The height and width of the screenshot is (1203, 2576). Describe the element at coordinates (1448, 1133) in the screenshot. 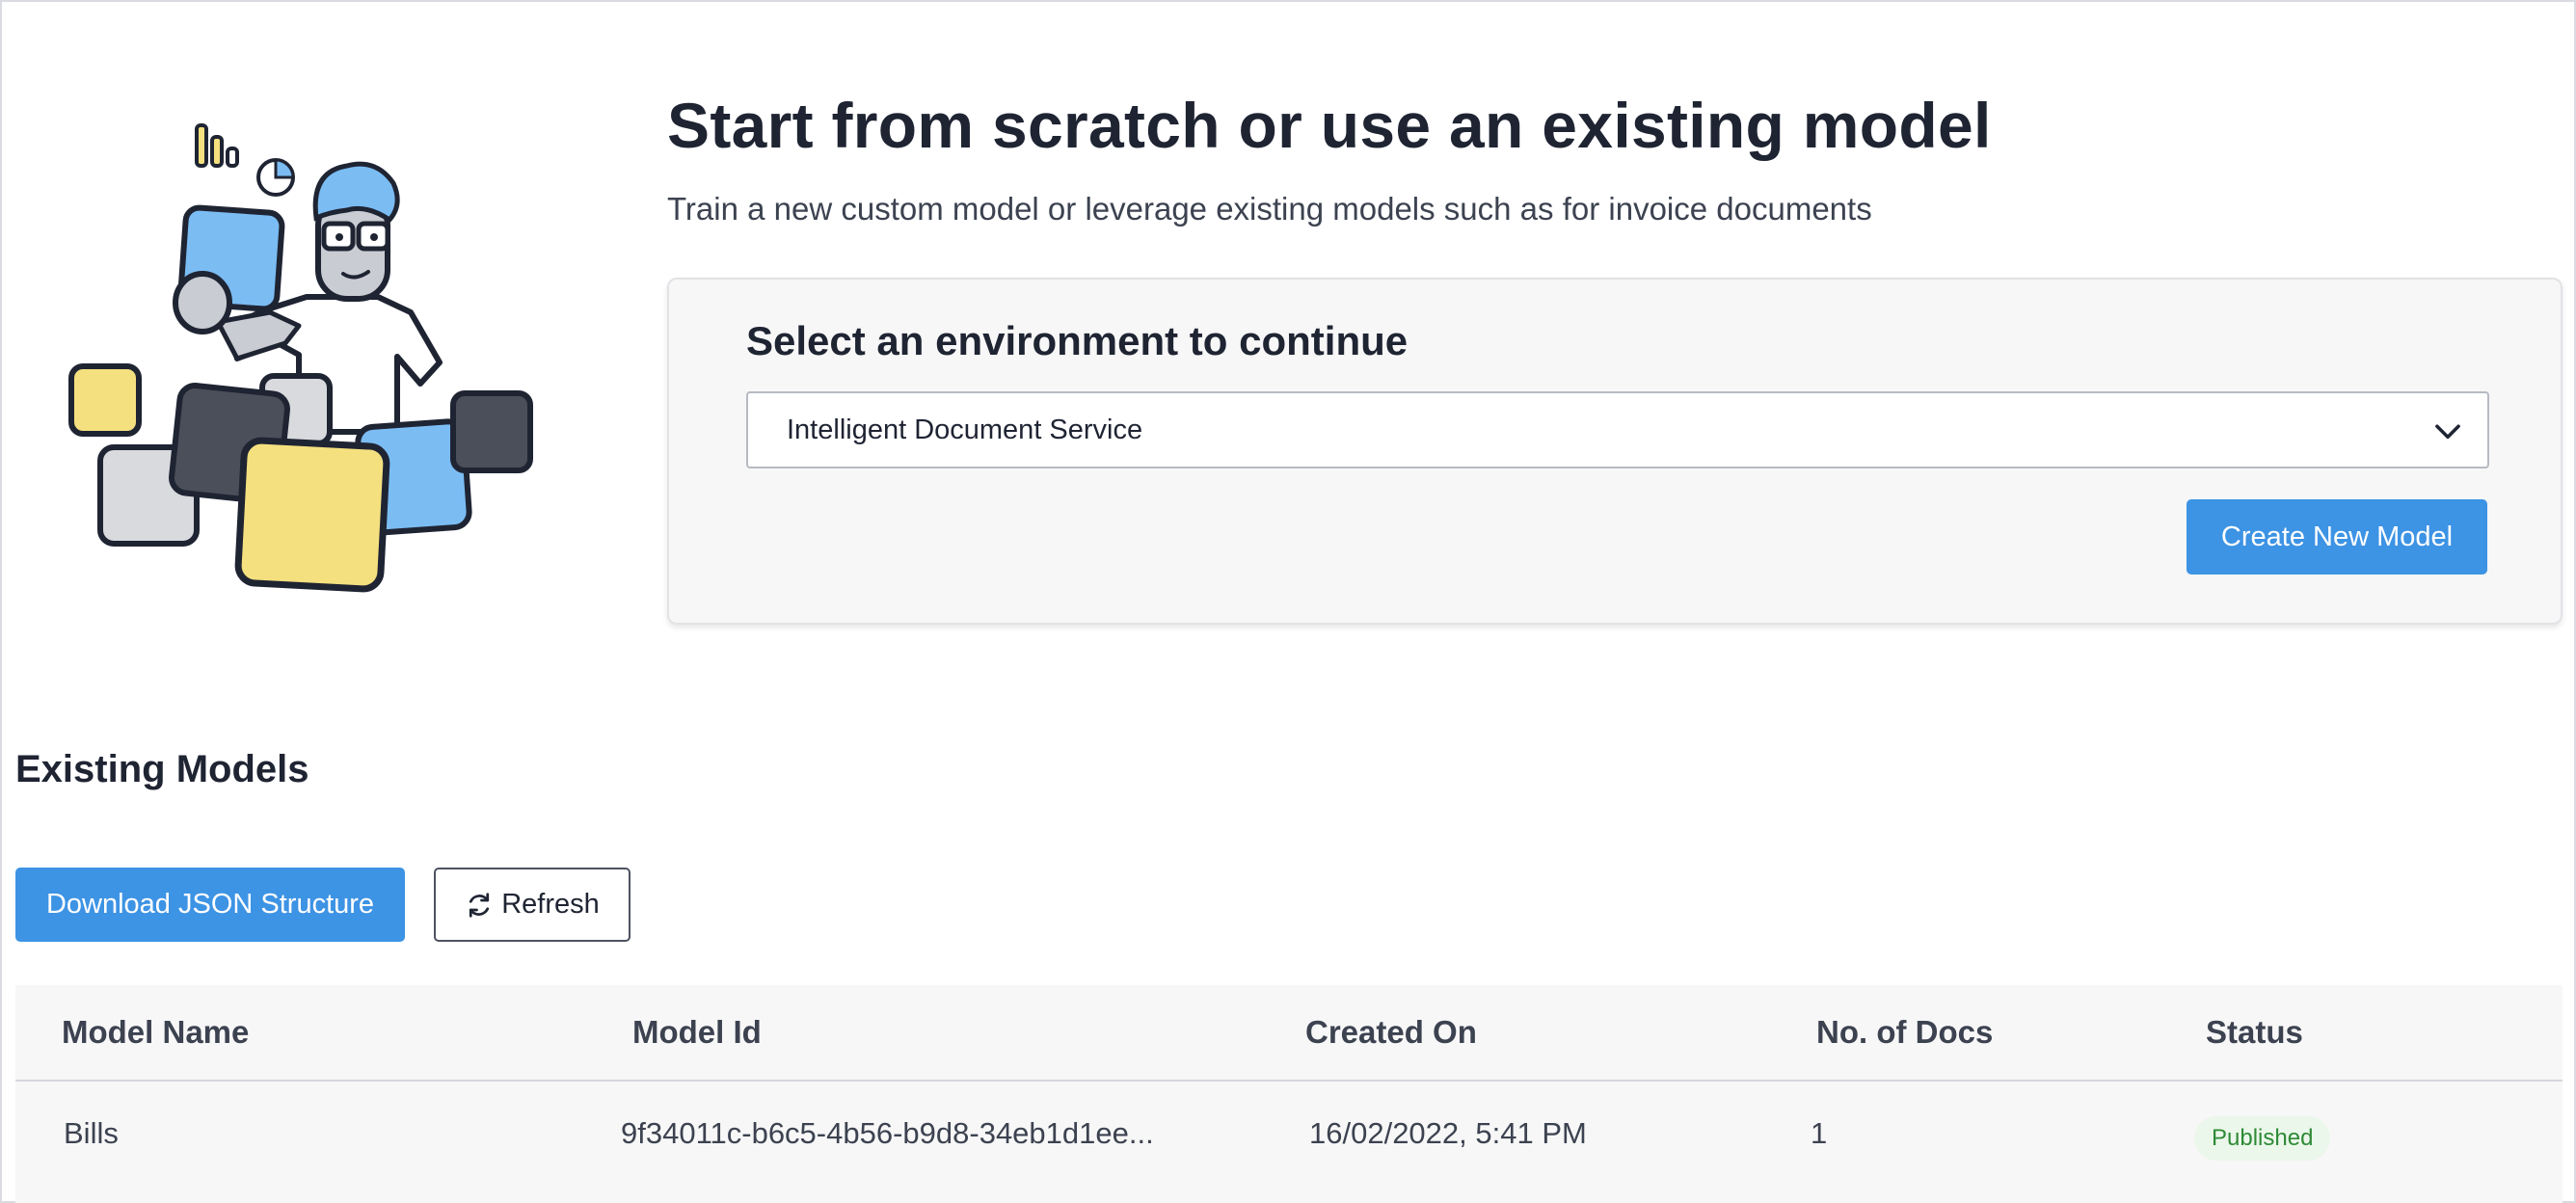

I see `cell-created-on: 16/02/2022, 5:41 PM` at that location.